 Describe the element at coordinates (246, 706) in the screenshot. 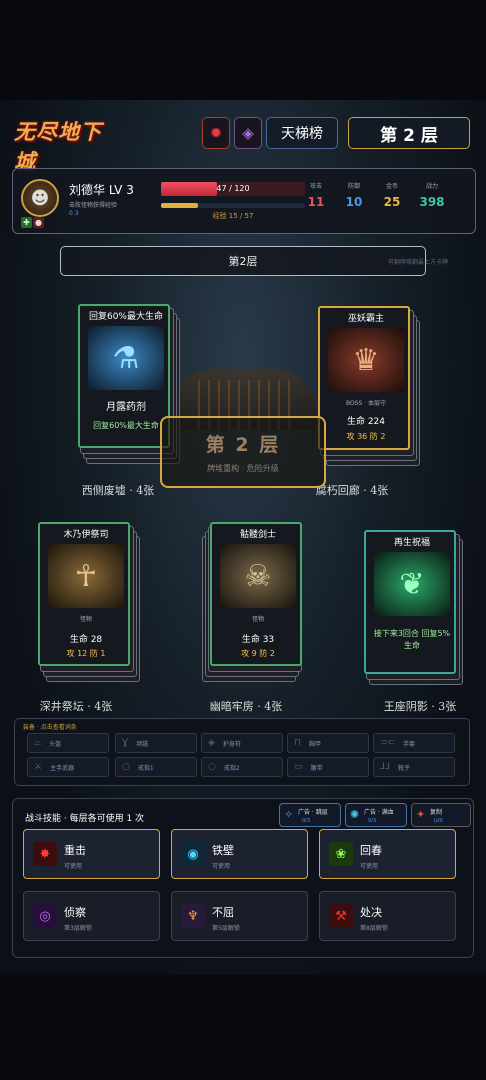

I see `zone-label: 幽暗牢房 · 4张` at that location.